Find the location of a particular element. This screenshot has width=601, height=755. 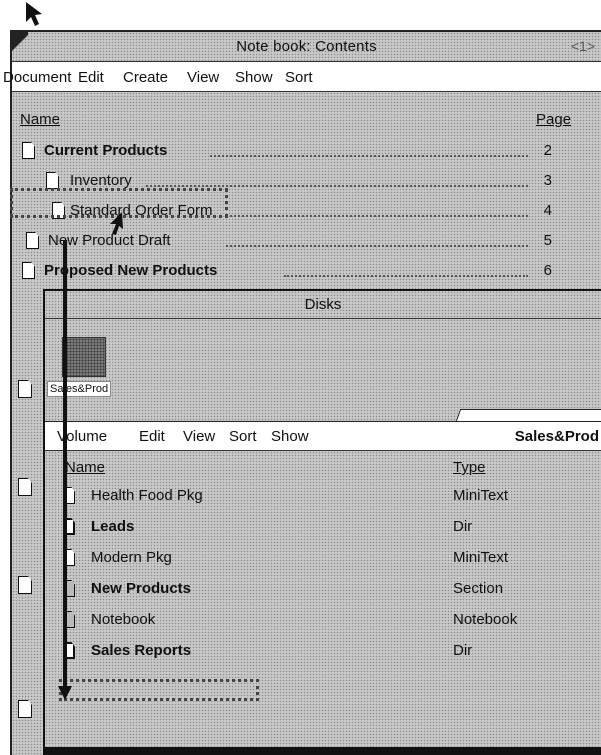

row-page: 2 is located at coordinates (547, 150).